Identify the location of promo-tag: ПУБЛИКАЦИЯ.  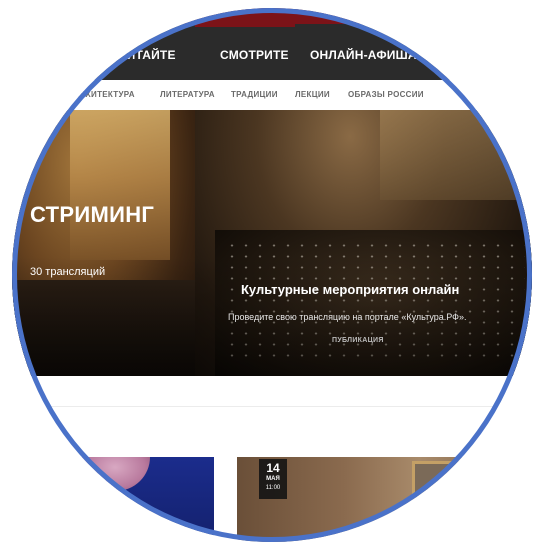
(358, 340).